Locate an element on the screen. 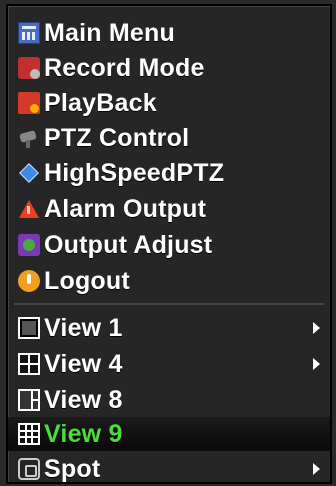 Image resolution: width=336 pixels, height=486 pixels. menu-item-label: PTZ Control is located at coordinates (117, 137).